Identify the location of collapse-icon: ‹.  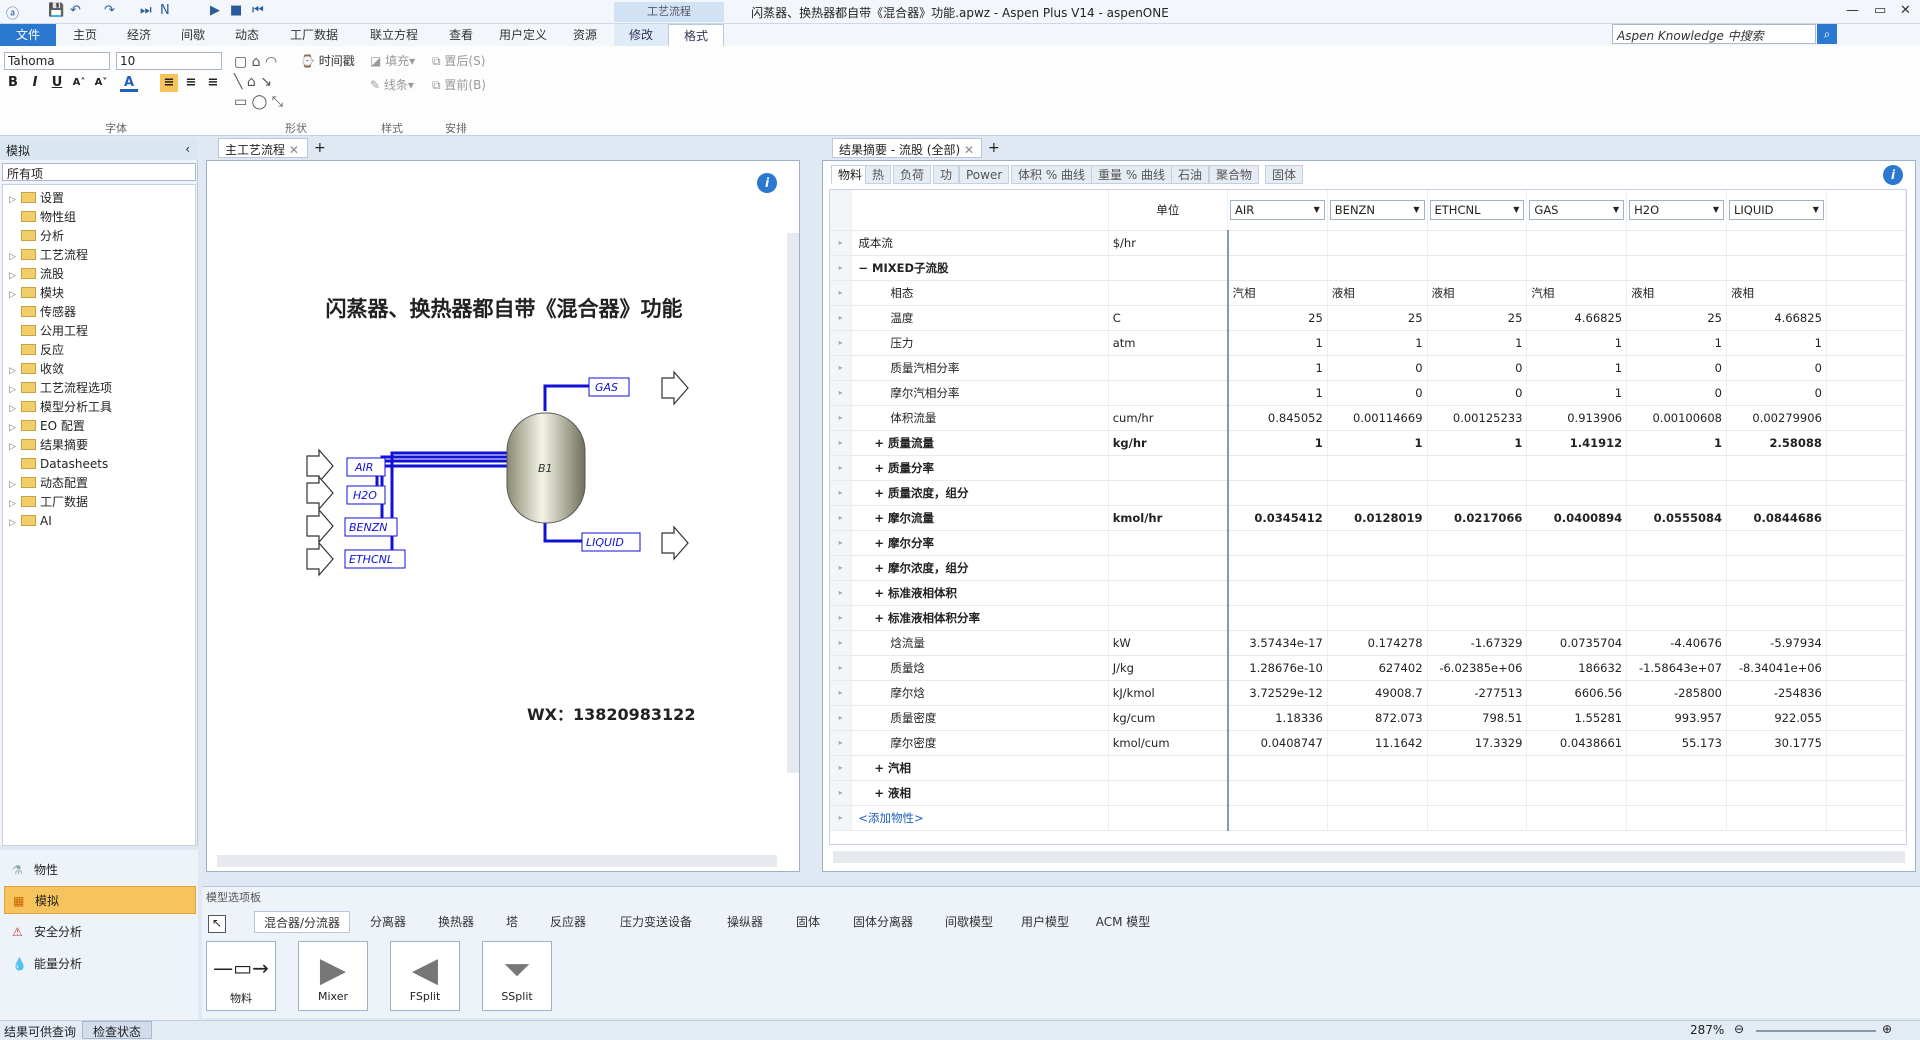
(187, 149).